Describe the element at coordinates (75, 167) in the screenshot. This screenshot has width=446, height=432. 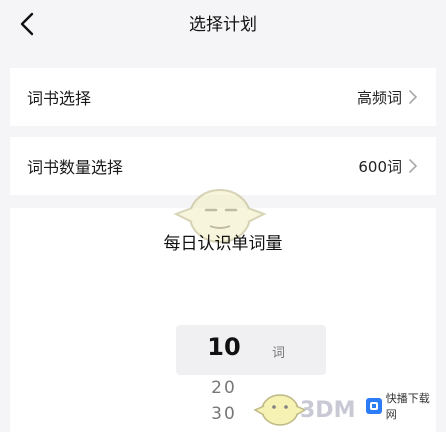
I see `wordbook-count-label: 词书数量选择` at that location.